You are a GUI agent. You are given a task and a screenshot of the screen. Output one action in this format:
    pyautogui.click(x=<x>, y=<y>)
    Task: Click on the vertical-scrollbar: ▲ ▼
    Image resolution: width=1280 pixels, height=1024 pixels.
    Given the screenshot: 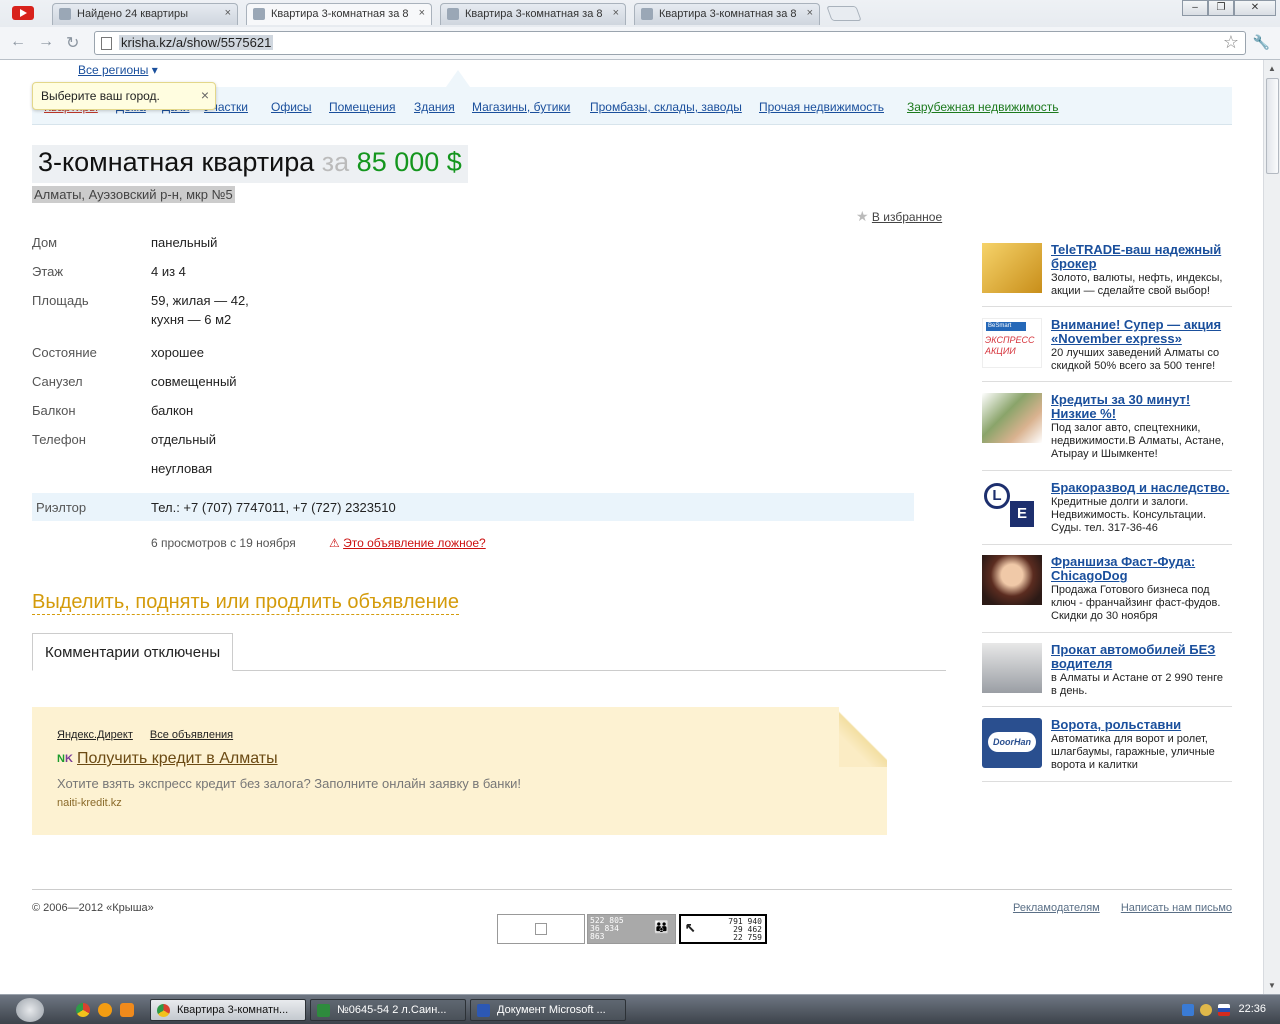 What is the action you would take?
    pyautogui.click(x=1271, y=527)
    